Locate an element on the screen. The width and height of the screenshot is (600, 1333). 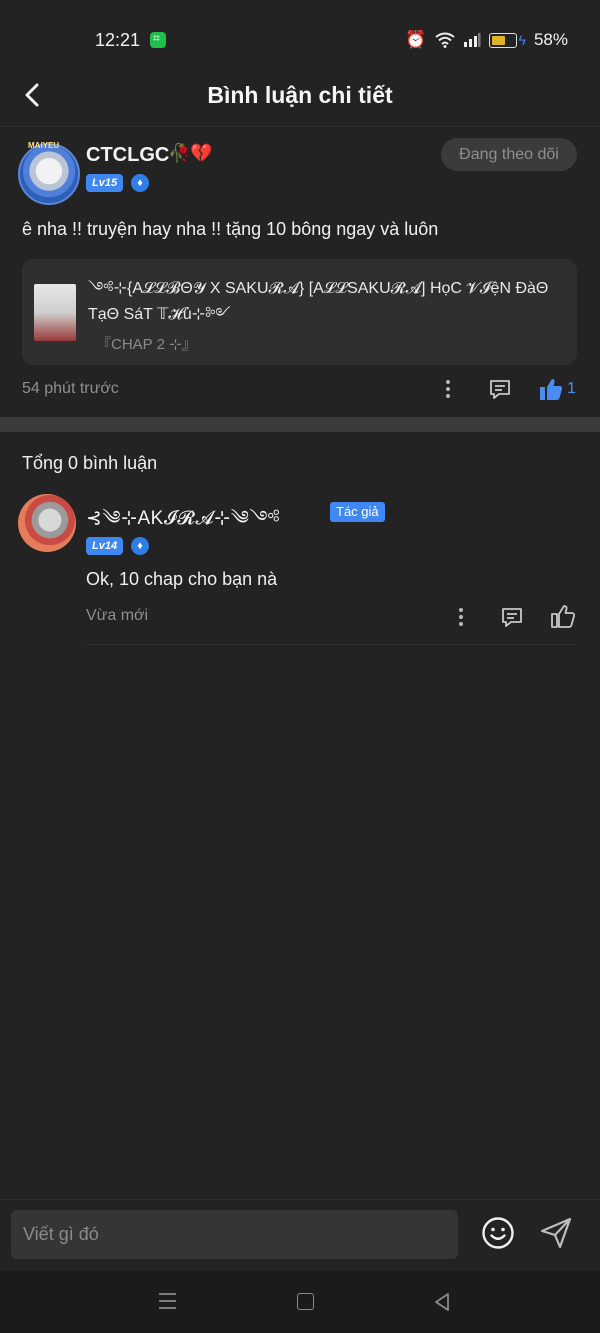
status-time: 12:21 is located at coordinates (118, 40).